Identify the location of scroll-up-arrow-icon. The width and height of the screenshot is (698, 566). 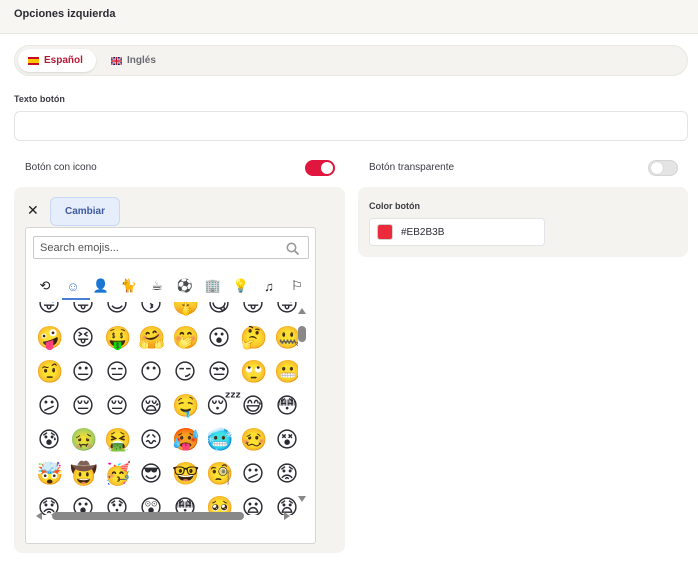
(302, 311).